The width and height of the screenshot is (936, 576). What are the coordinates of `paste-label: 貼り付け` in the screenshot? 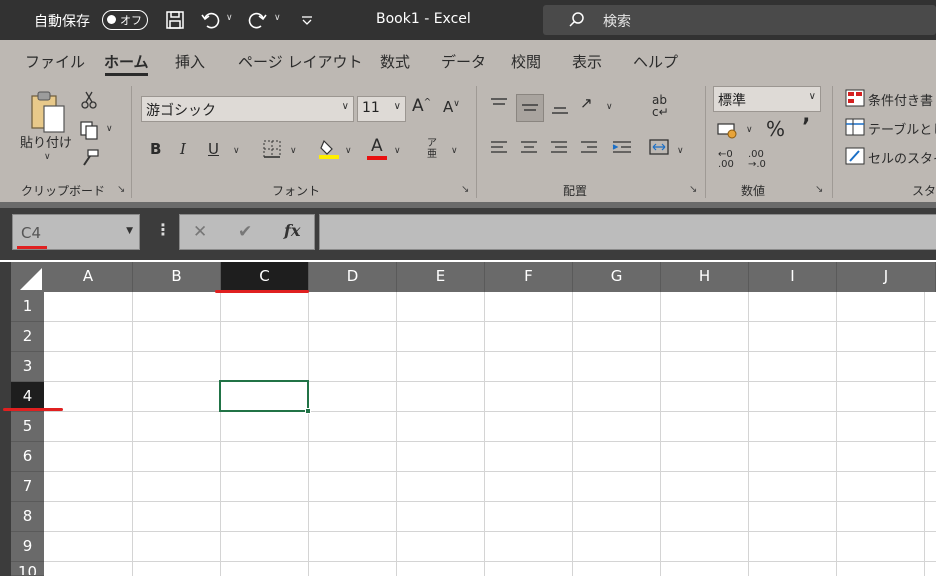 It's located at (46, 141).